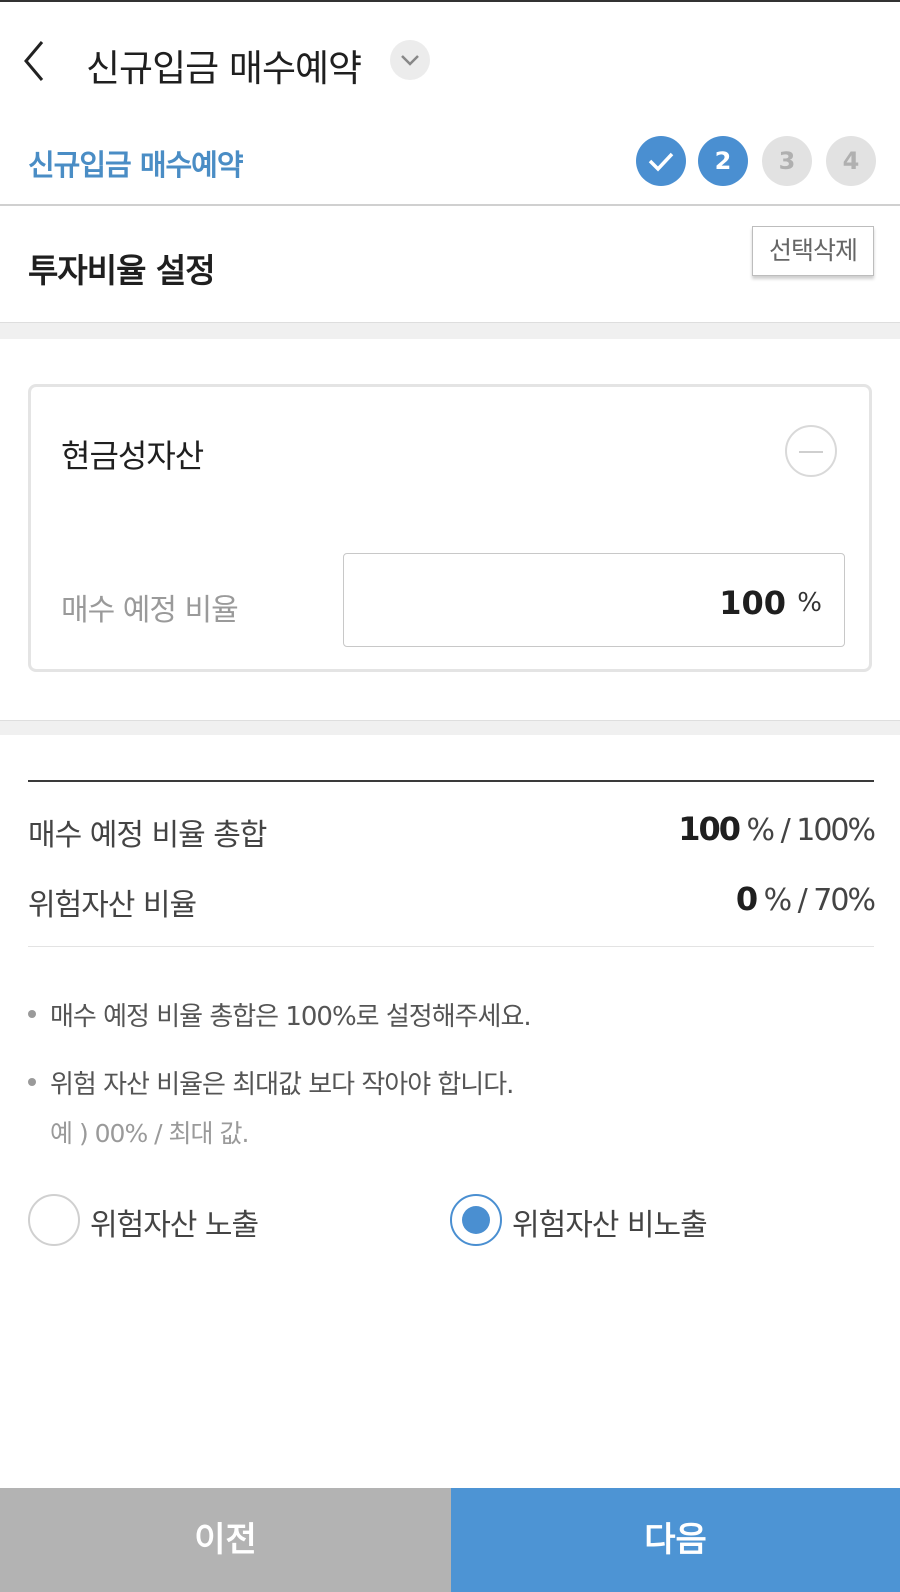  Describe the element at coordinates (709, 829) in the screenshot. I see `total-value: 100` at that location.